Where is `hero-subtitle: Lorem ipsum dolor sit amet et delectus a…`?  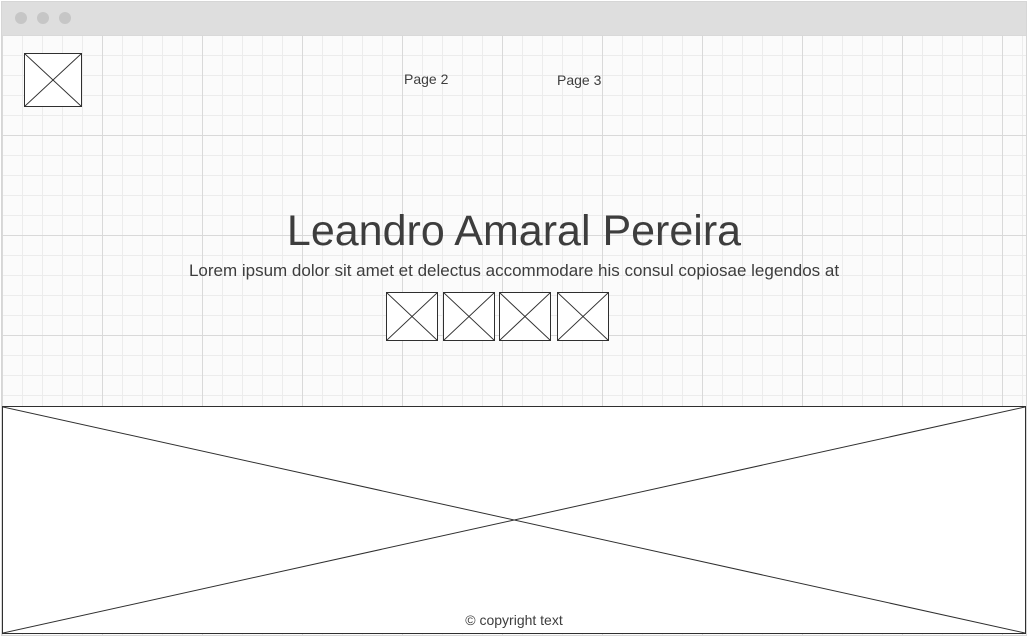 hero-subtitle: Lorem ipsum dolor sit amet et delectus a… is located at coordinates (514, 270).